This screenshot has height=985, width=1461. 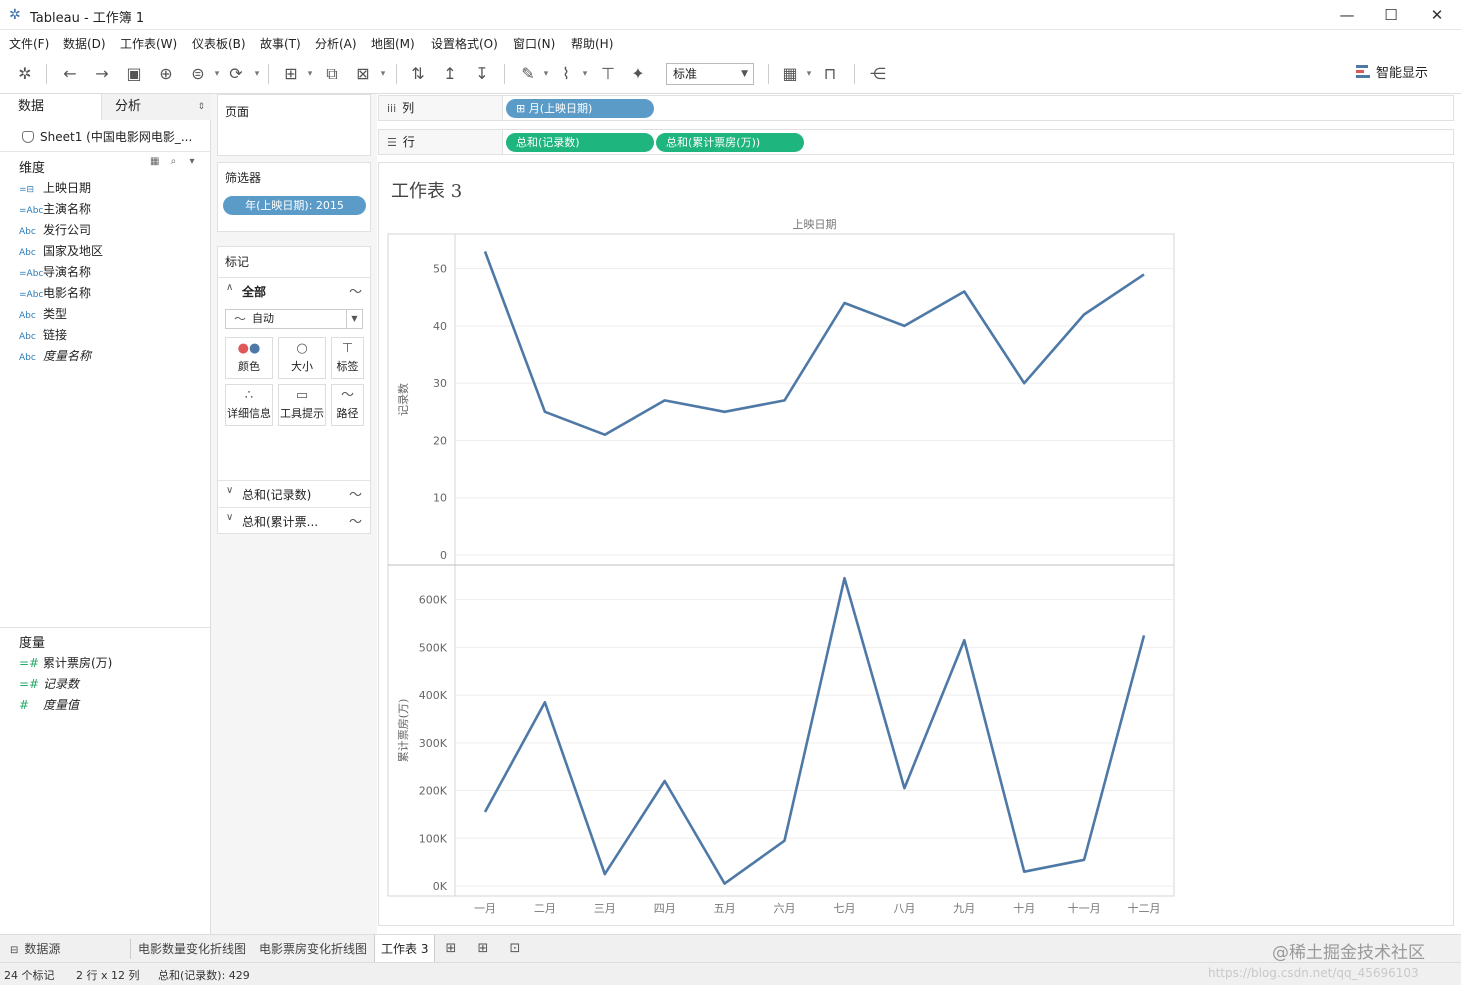 I want to click on show-mark-labels-icon: ⊤, so click(x=608, y=74).